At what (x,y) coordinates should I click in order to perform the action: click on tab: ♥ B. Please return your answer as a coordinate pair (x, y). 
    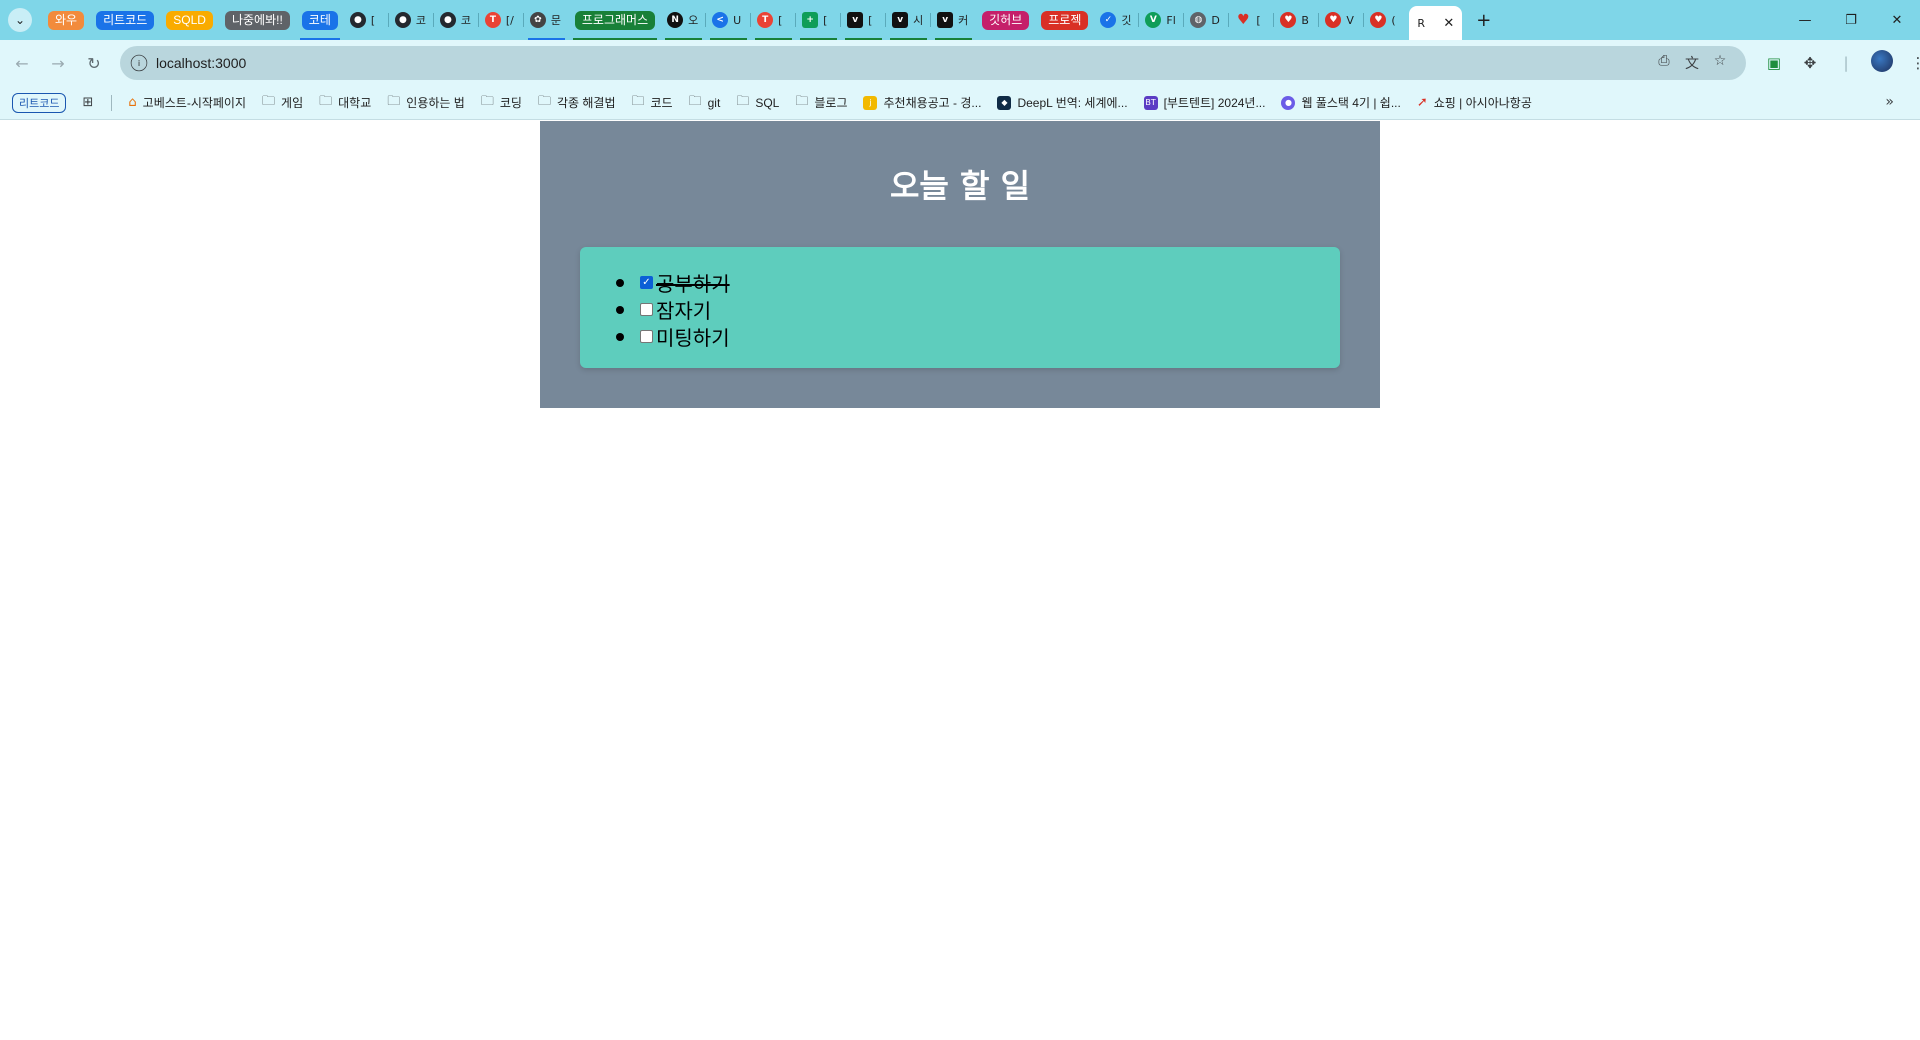
    Looking at the image, I should click on (1297, 20).